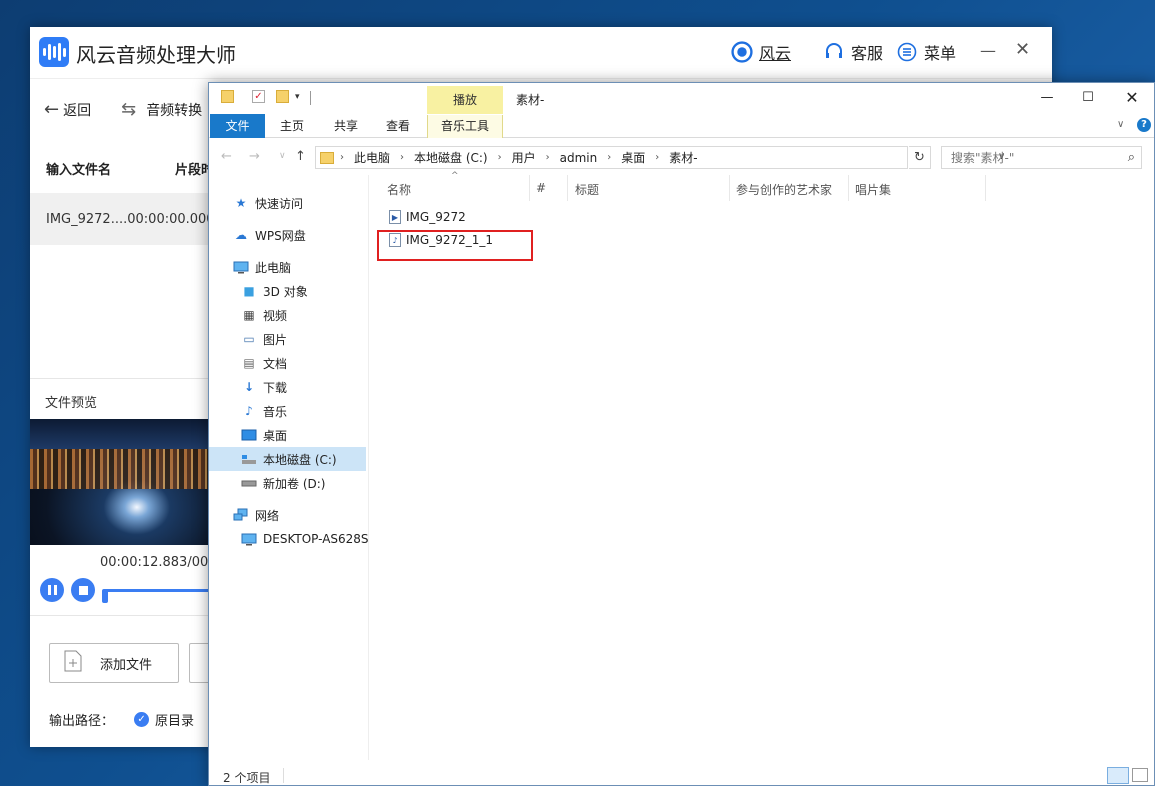 Image resolution: width=1155 pixels, height=786 pixels. Describe the element at coordinates (1041, 157) in the screenshot. I see `search-input: 搜索"素材-" ⌕` at that location.